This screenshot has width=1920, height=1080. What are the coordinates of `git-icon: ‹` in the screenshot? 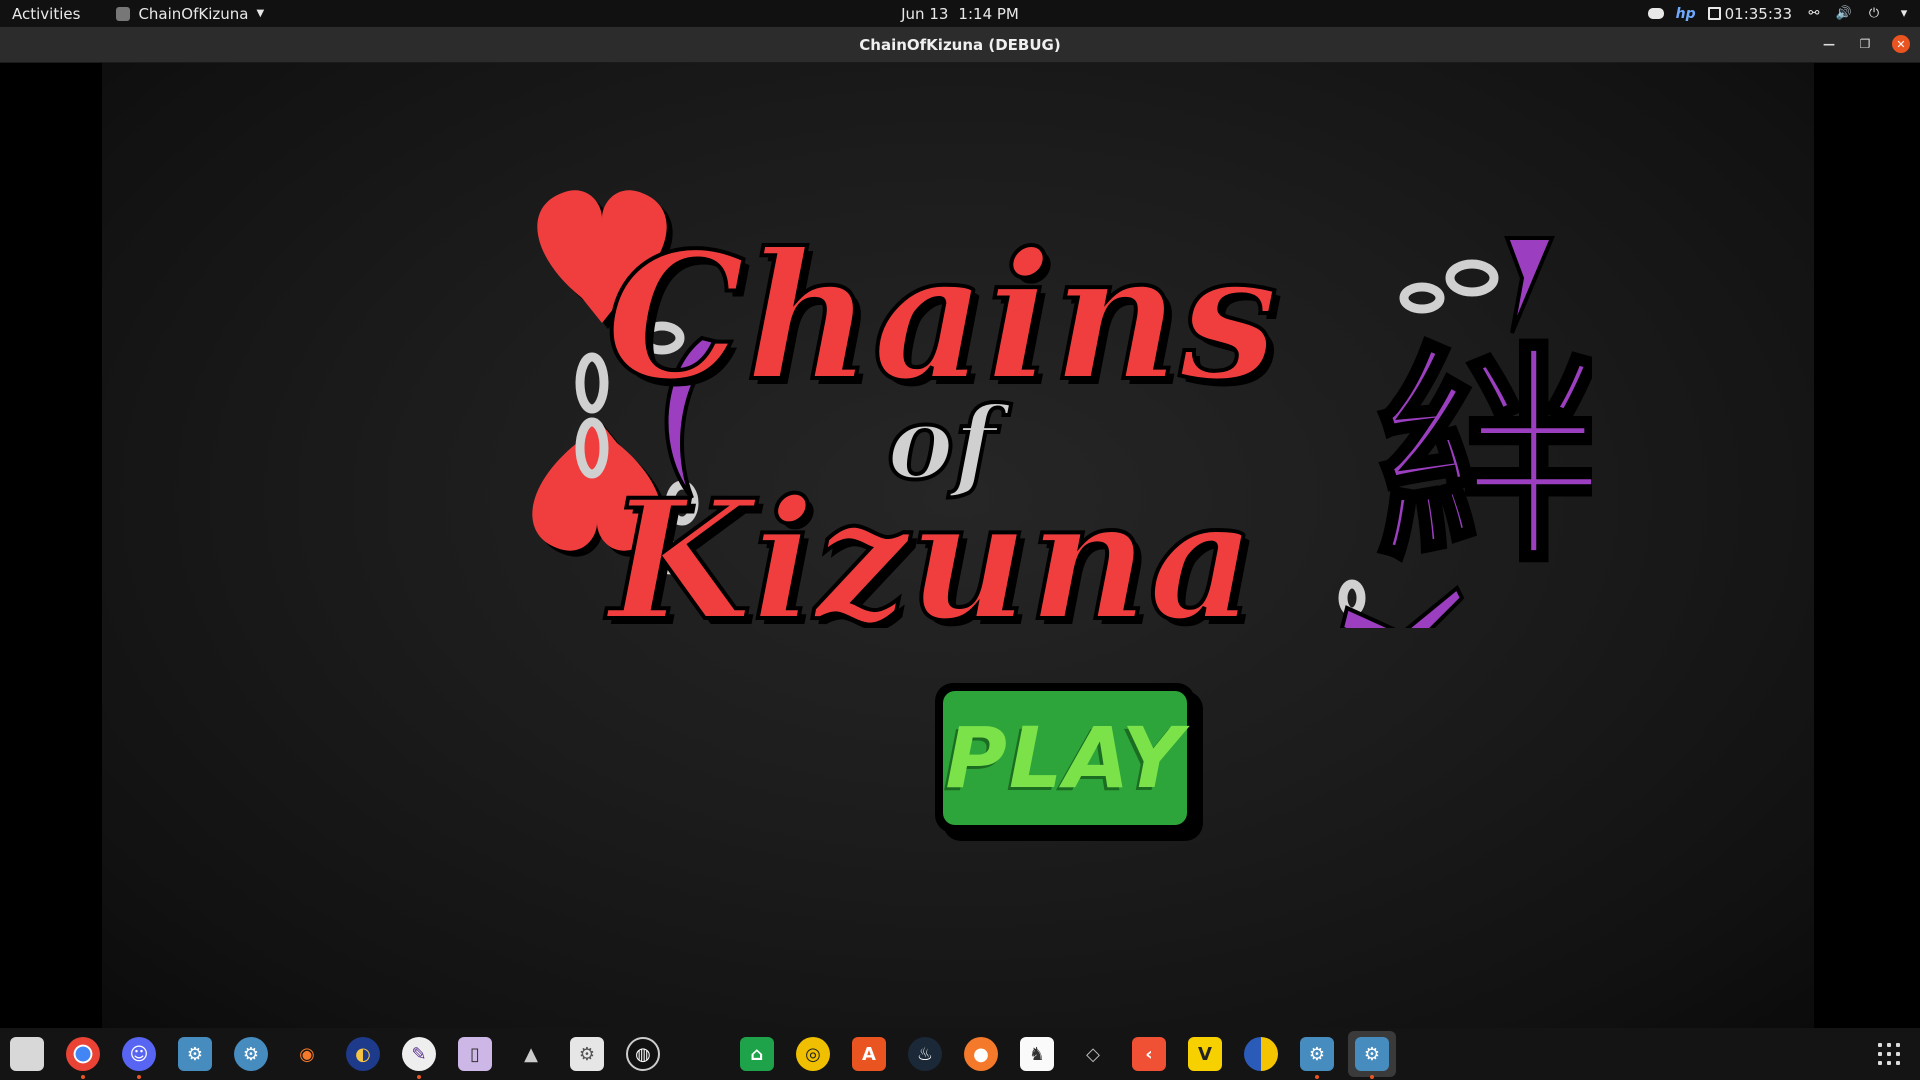 It's located at (1149, 1054).